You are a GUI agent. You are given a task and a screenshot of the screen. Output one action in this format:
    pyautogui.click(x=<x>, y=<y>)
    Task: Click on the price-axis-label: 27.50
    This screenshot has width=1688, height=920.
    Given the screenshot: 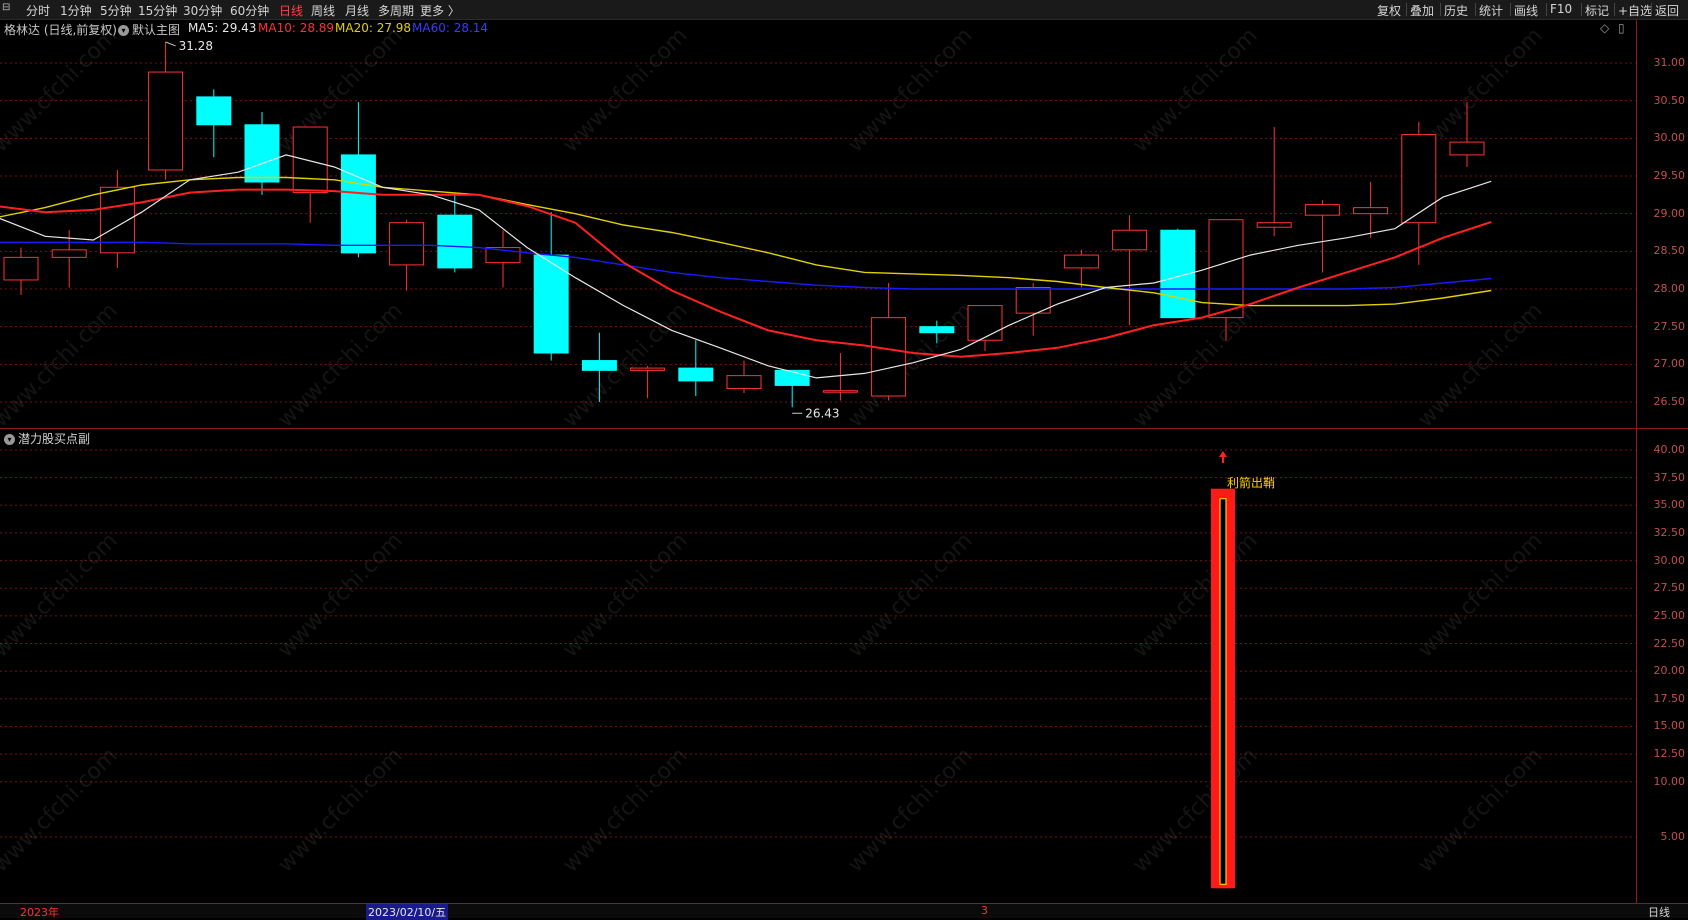 What is the action you would take?
    pyautogui.click(x=1669, y=326)
    